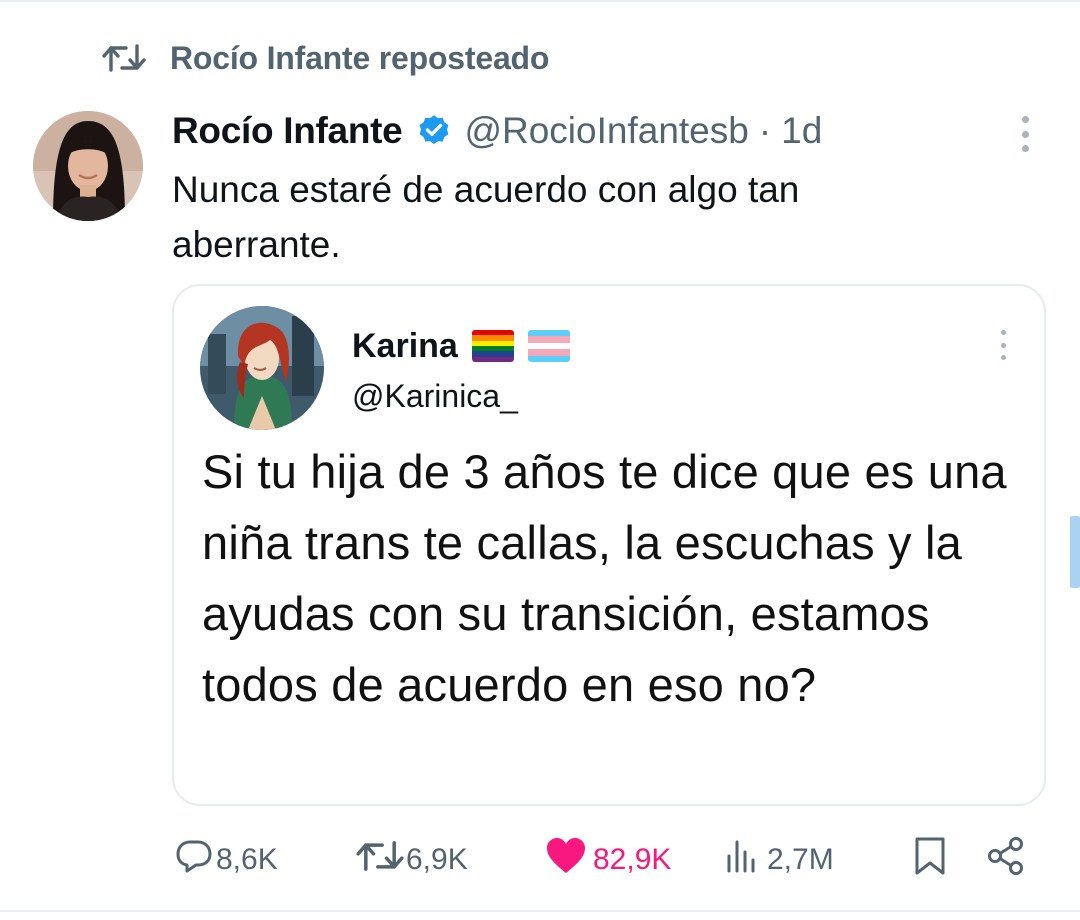 The height and width of the screenshot is (920, 1080). I want to click on bookmark-icon, so click(930, 860).